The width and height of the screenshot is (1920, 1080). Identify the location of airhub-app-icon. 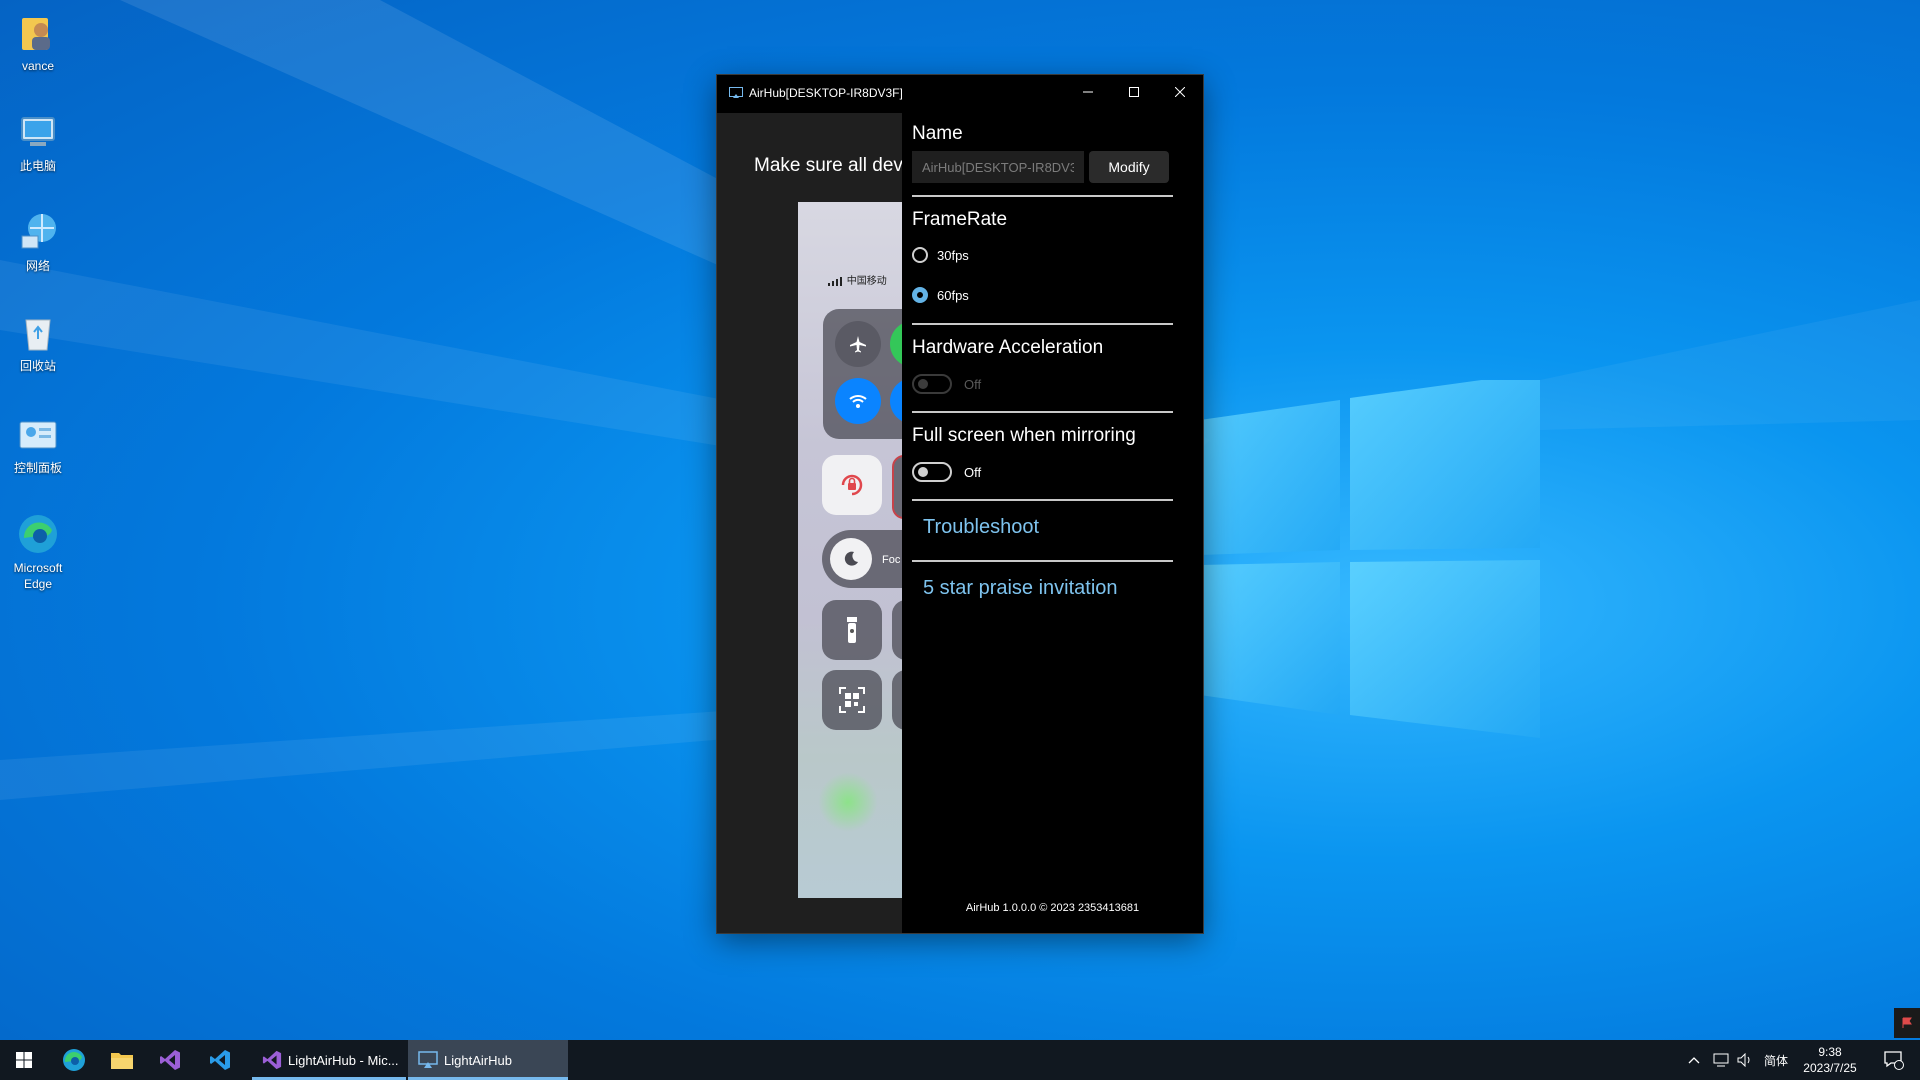
(736, 92).